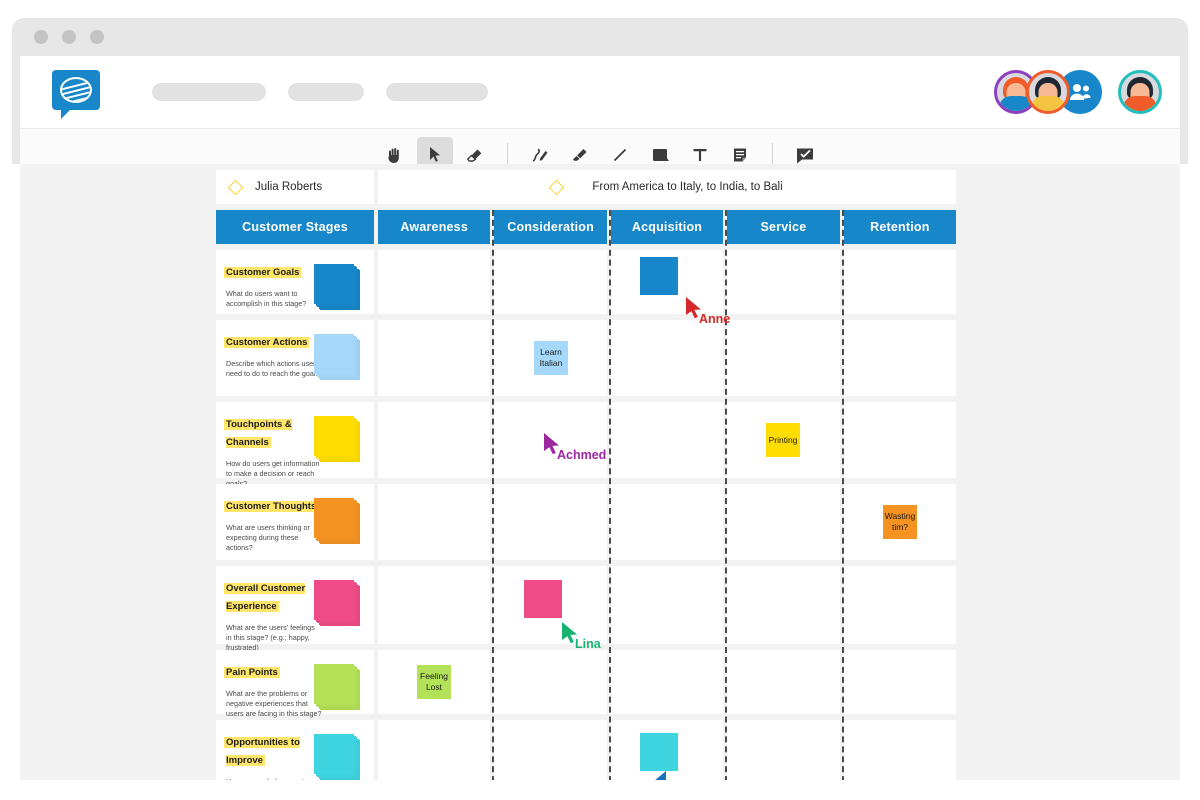 This screenshot has height=800, width=1200. Describe the element at coordinates (1078, 92) in the screenshot. I see `collaborator-avatar-stack` at that location.